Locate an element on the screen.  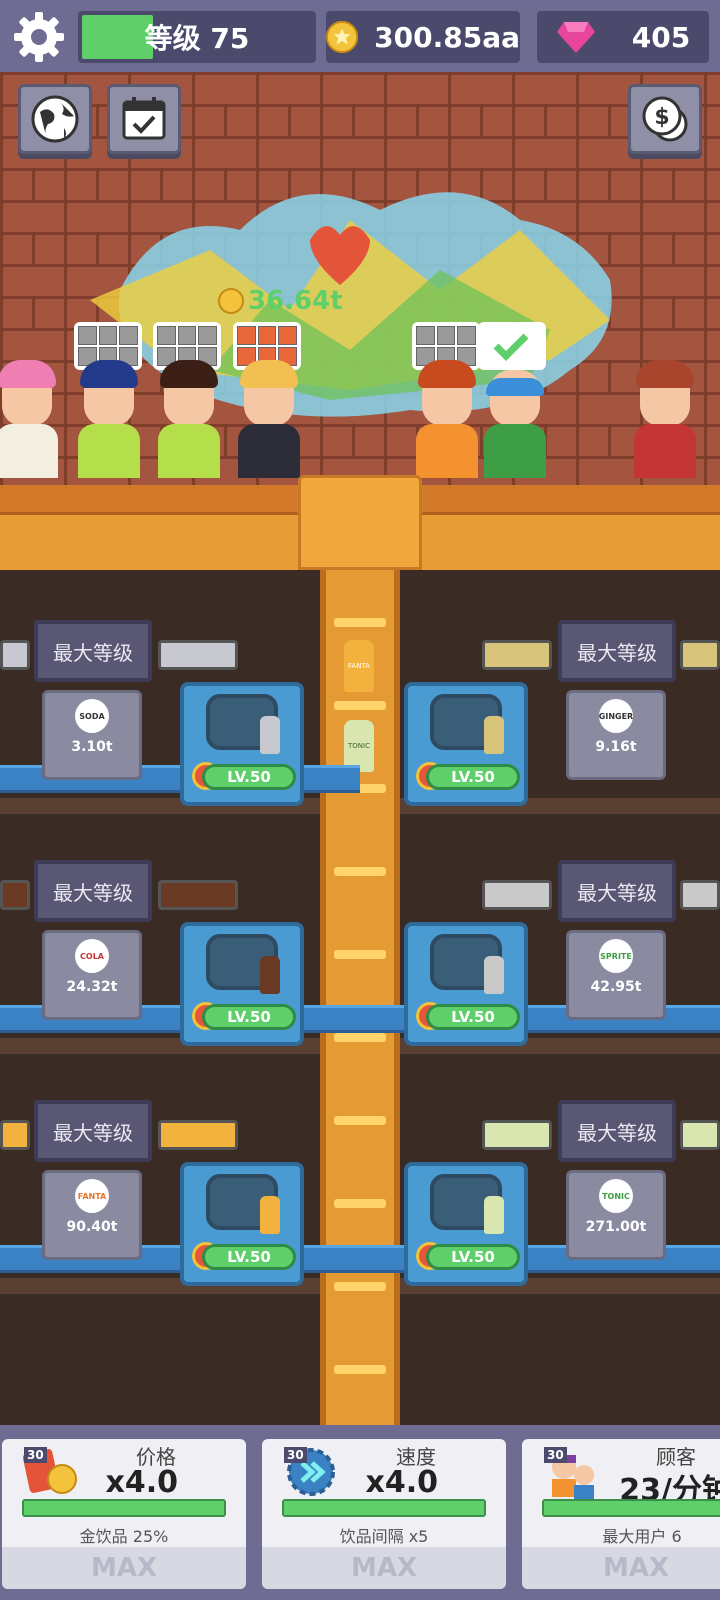
gem-amount: 405 is located at coordinates (661, 37).